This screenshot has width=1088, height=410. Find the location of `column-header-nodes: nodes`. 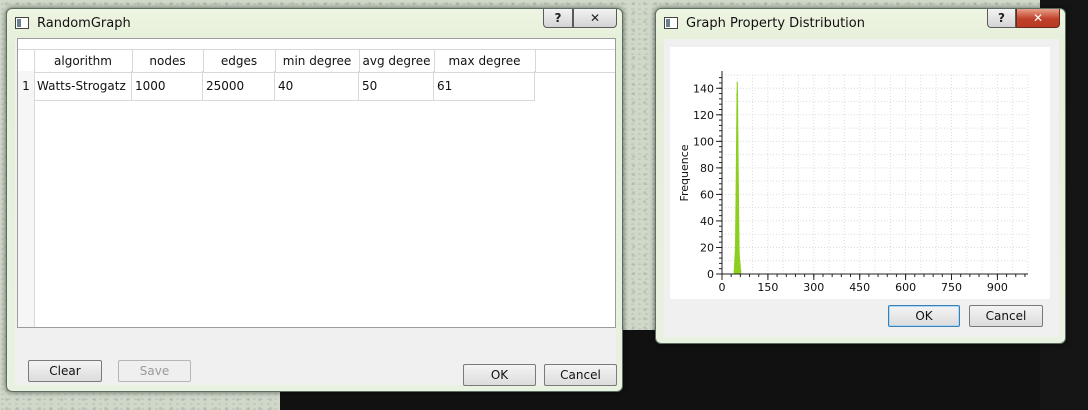

column-header-nodes: nodes is located at coordinates (168, 61).